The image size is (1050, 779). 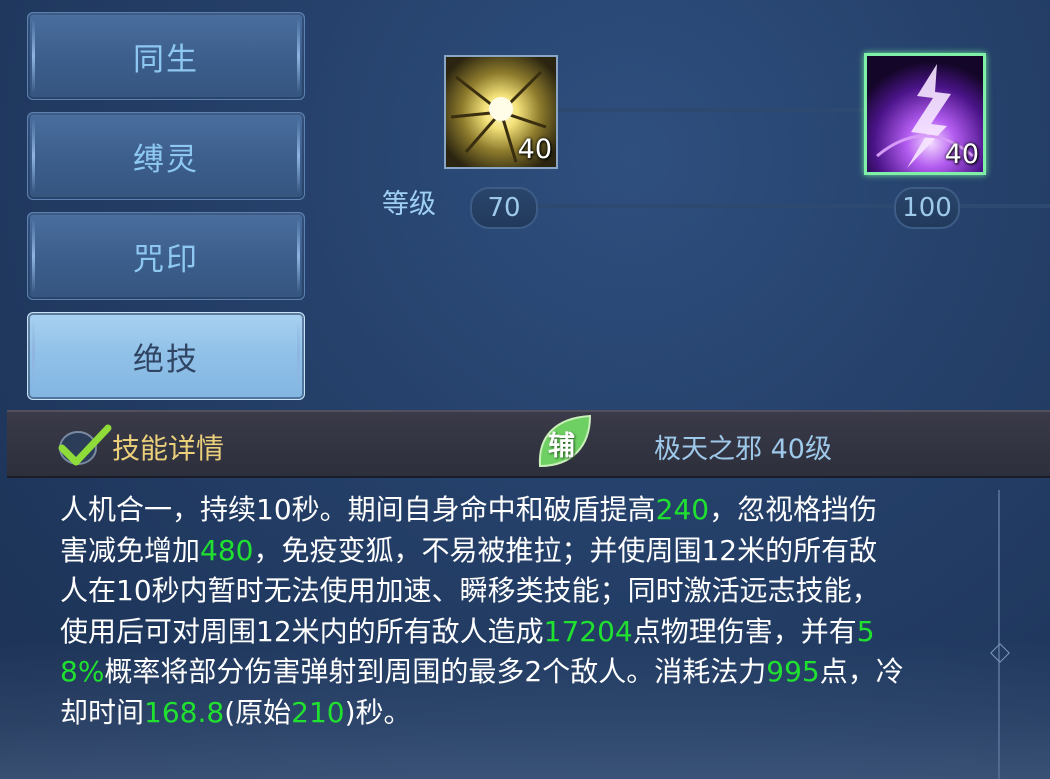 I want to click on level-requirement-badge: 100, so click(x=927, y=208).